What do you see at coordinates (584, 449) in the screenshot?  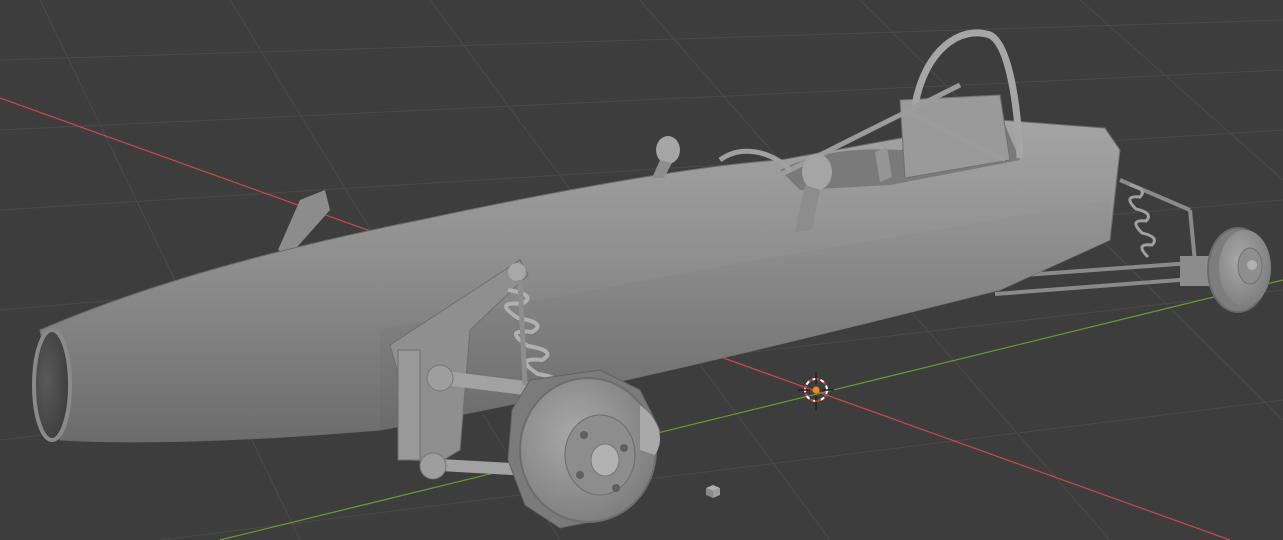 I see `front-wheel-hub` at bounding box center [584, 449].